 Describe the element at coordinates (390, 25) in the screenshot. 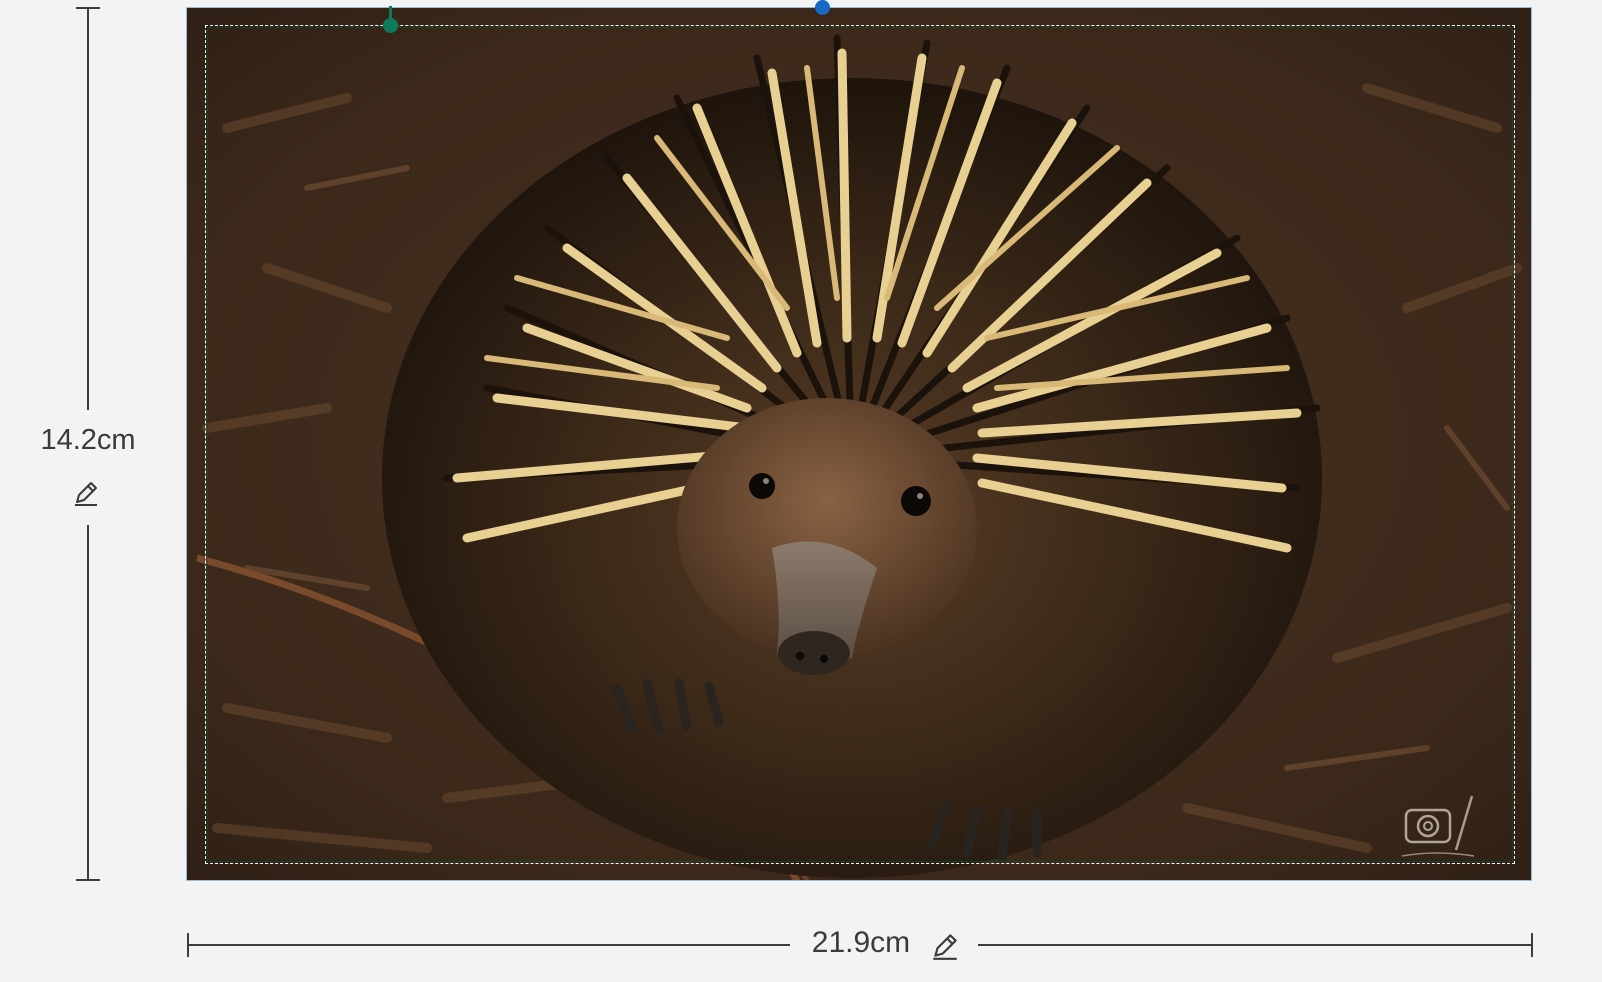

I see `anchor-handle` at that location.